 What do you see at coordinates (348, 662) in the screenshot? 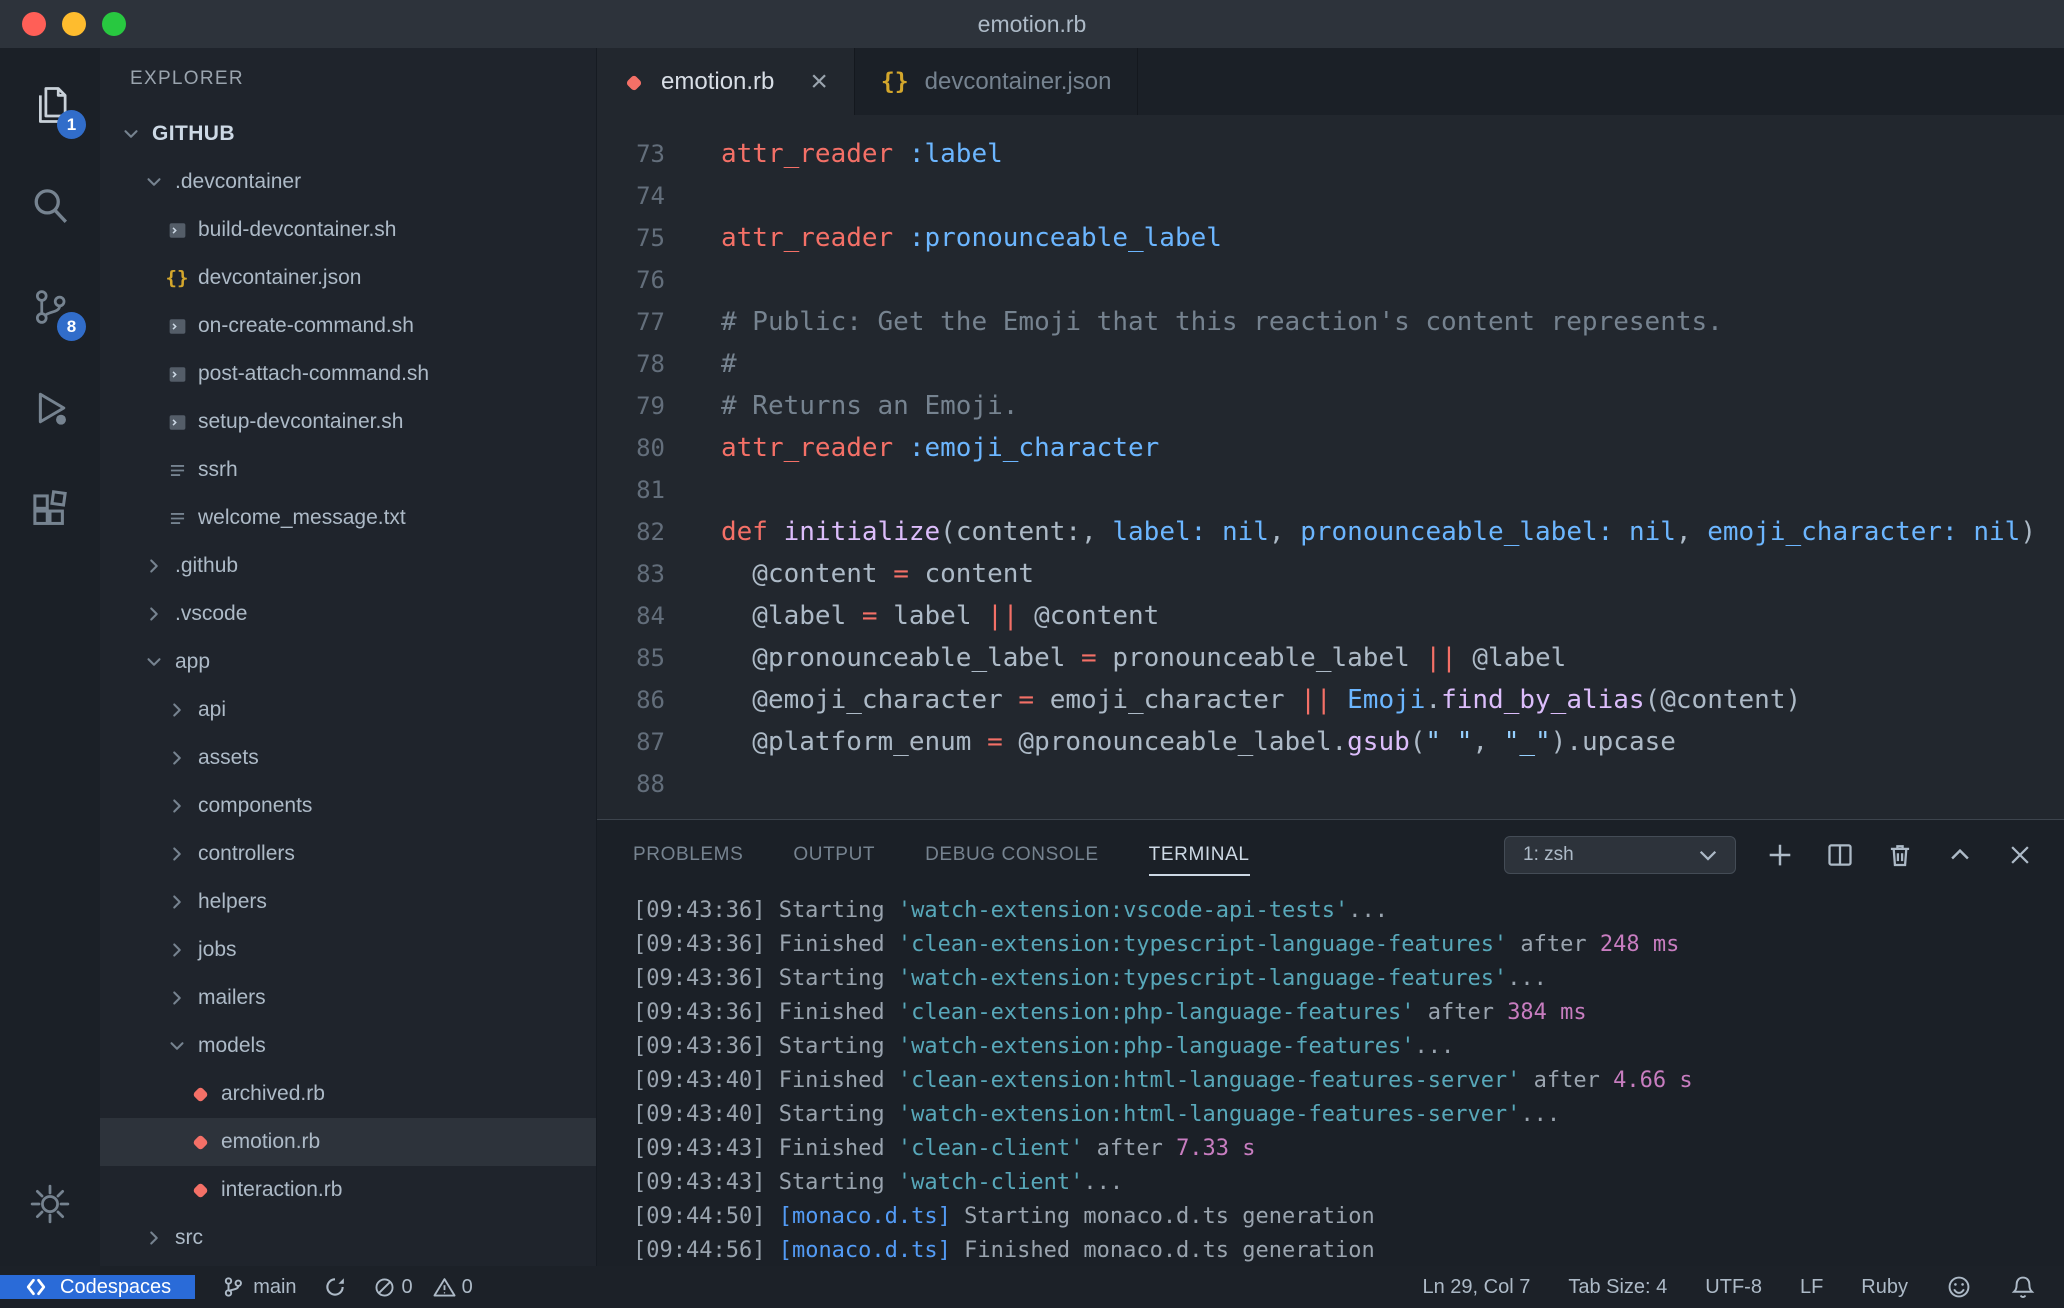
I see `tree-folder-app: app` at bounding box center [348, 662].